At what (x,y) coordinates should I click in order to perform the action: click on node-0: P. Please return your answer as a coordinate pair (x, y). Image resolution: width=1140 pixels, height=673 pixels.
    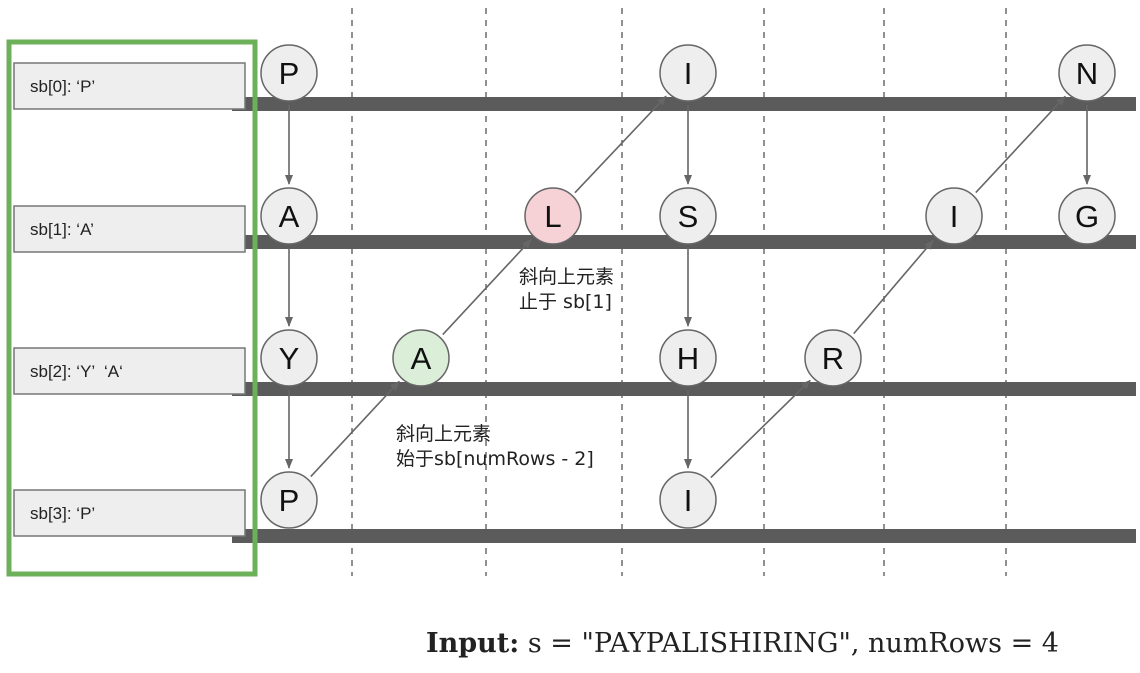
    Looking at the image, I should click on (289, 73).